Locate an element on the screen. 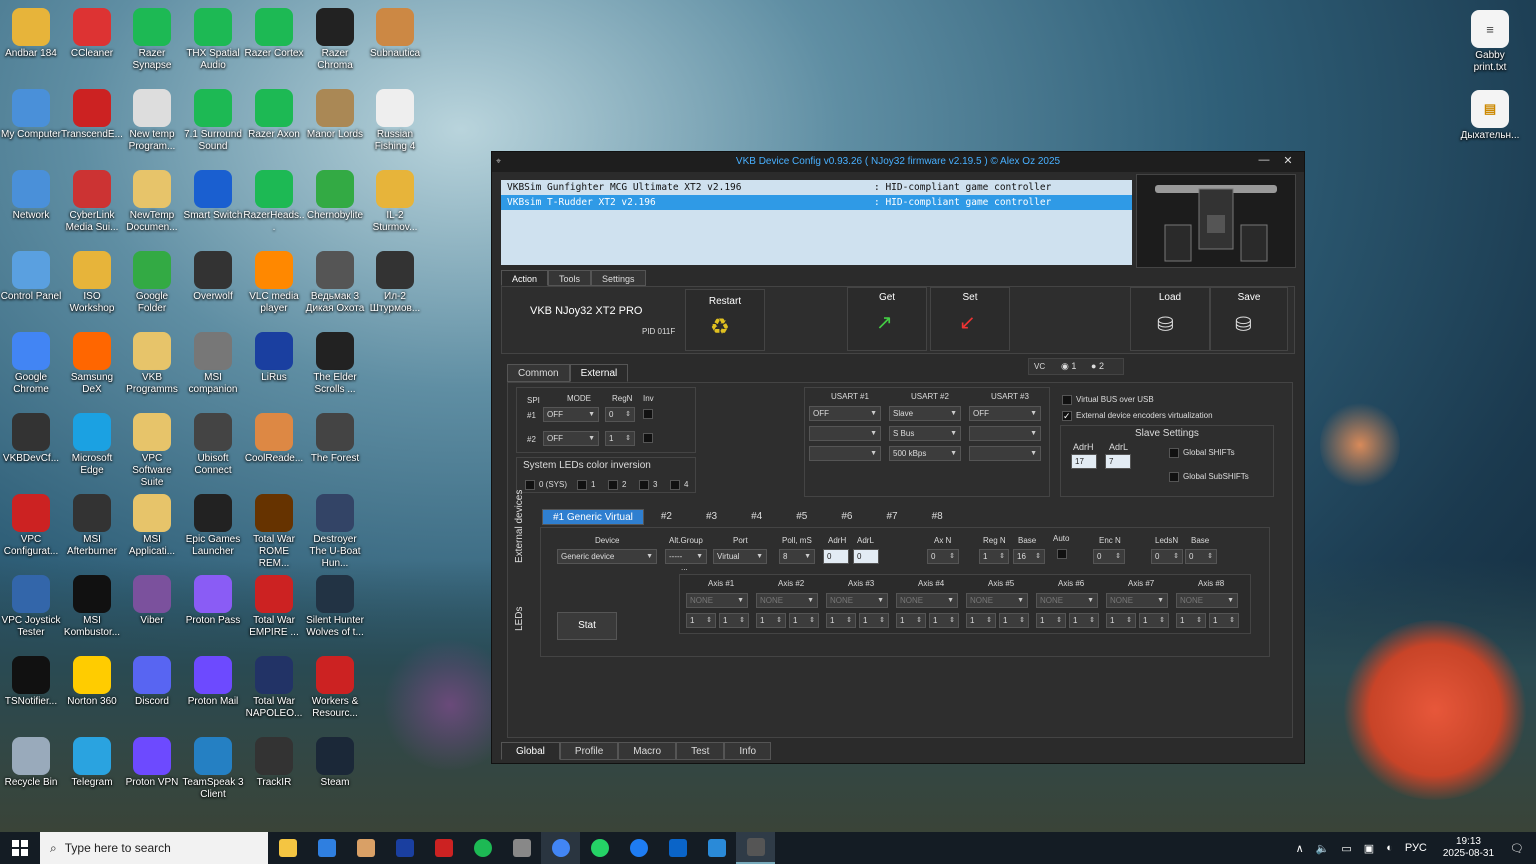 The height and width of the screenshot is (864, 1536). usart1-speed-select: ▼ is located at coordinates (845, 453).